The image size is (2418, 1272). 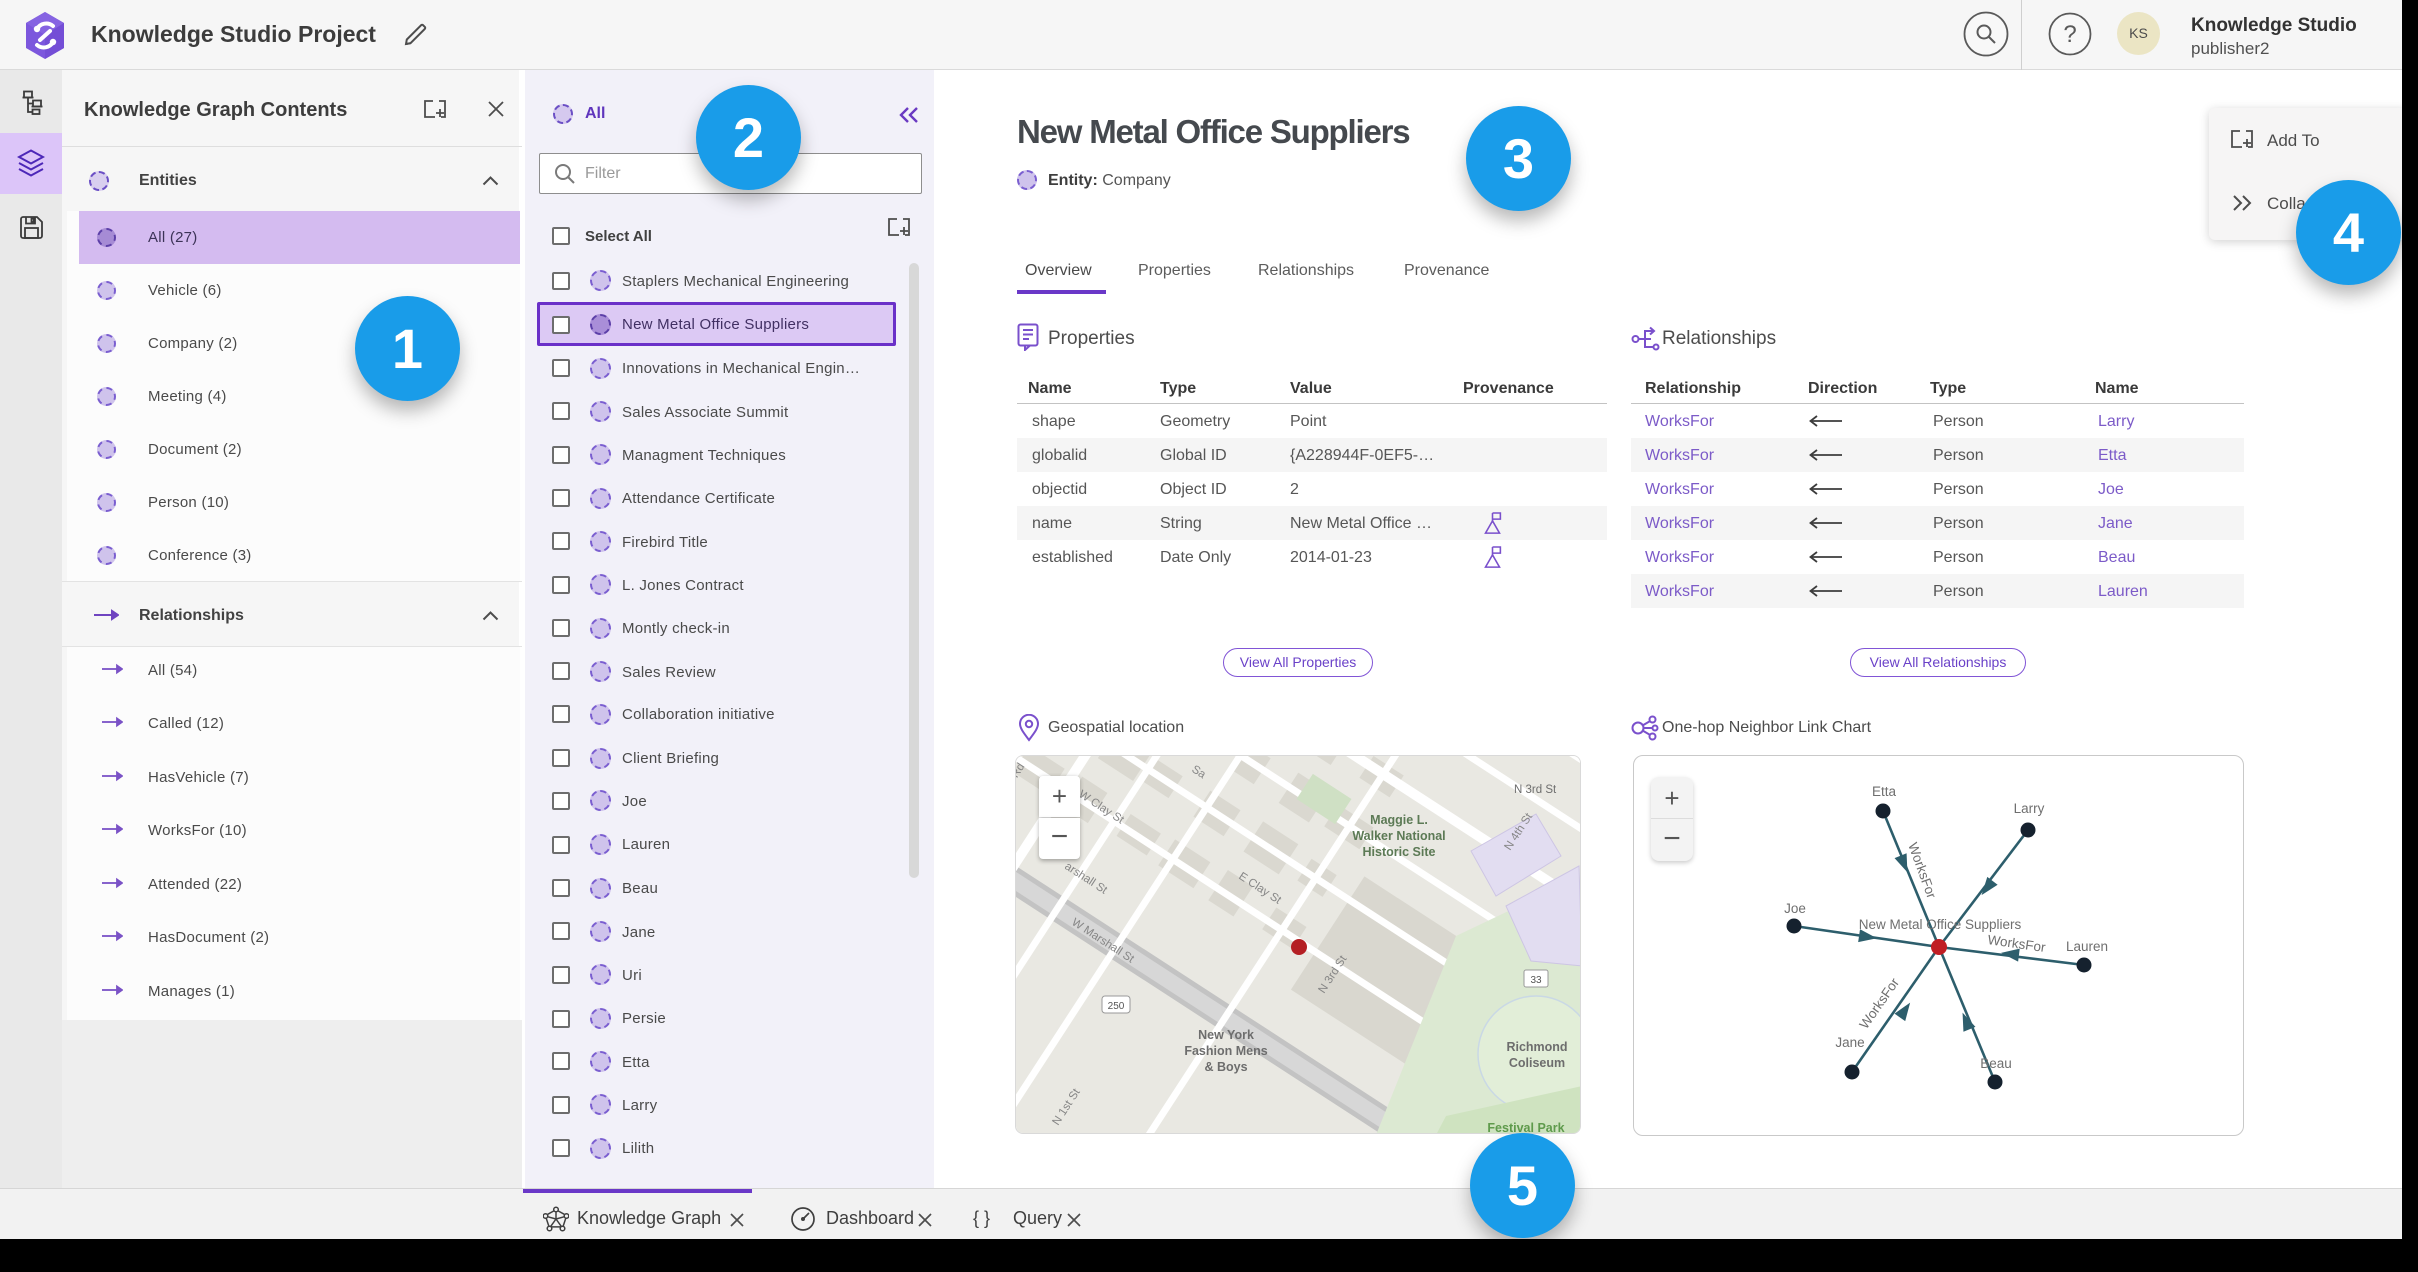 What do you see at coordinates (1116, 1006) in the screenshot?
I see `svg-text: 250` at bounding box center [1116, 1006].